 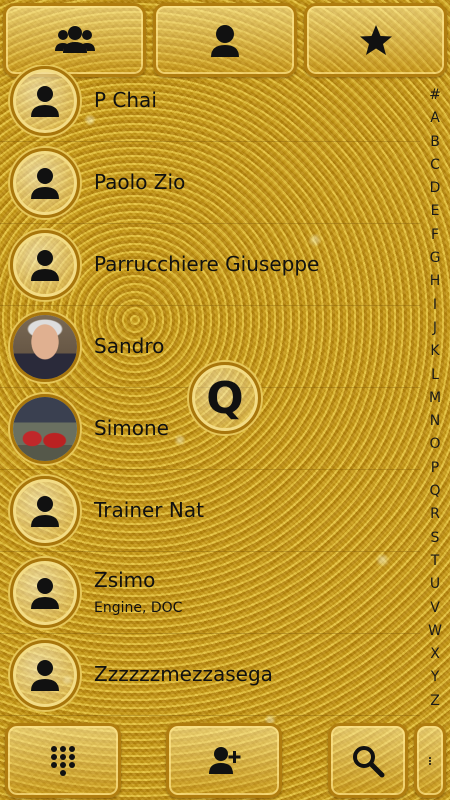 What do you see at coordinates (125, 100) in the screenshot?
I see `contact-name: P Chai` at bounding box center [125, 100].